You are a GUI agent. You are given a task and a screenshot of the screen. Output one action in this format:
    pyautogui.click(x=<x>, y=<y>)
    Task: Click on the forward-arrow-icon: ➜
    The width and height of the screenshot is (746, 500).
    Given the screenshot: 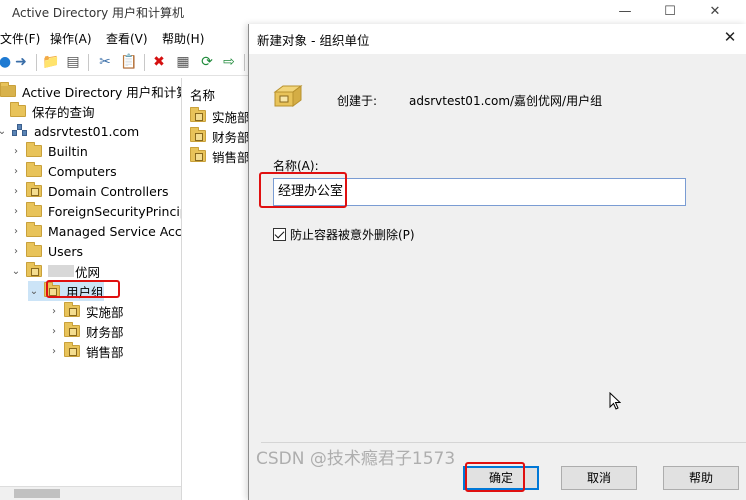 What is the action you would take?
    pyautogui.click(x=21, y=62)
    